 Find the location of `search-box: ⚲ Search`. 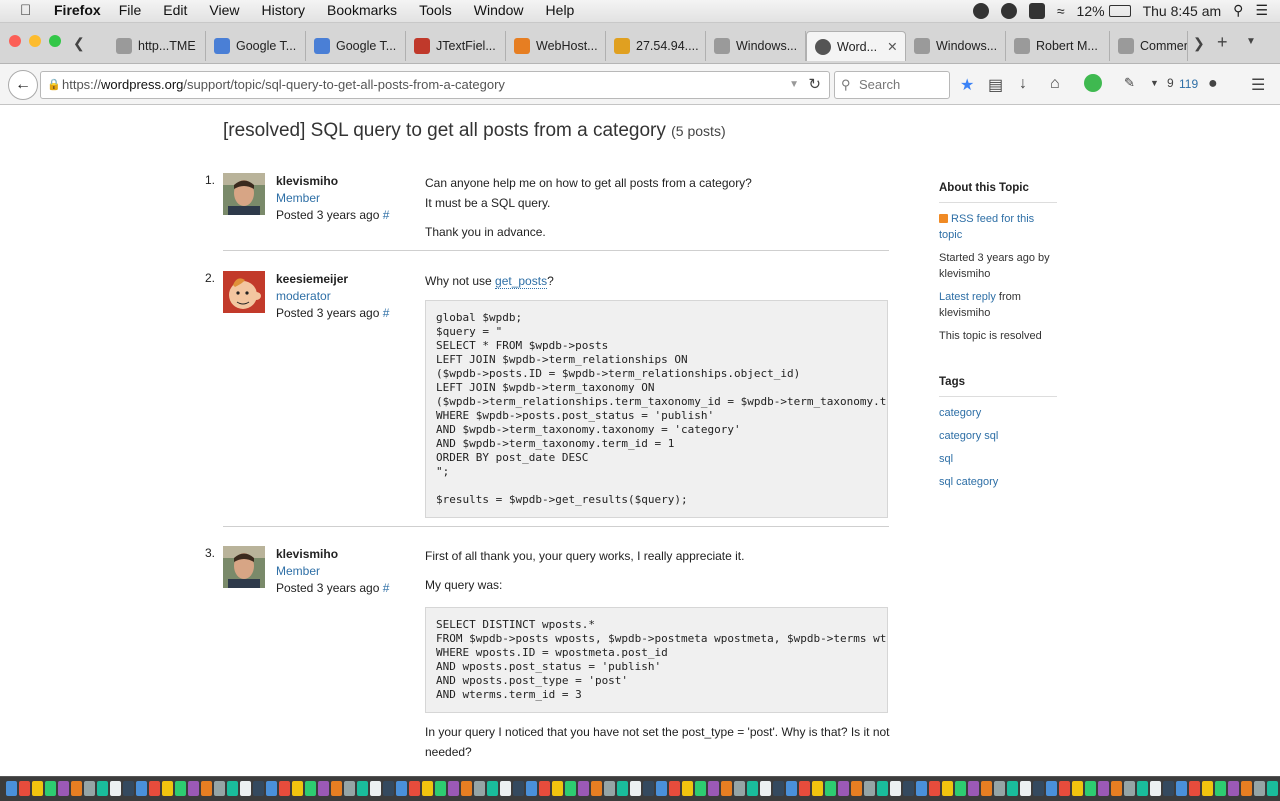

search-box: ⚲ Search is located at coordinates (892, 85).